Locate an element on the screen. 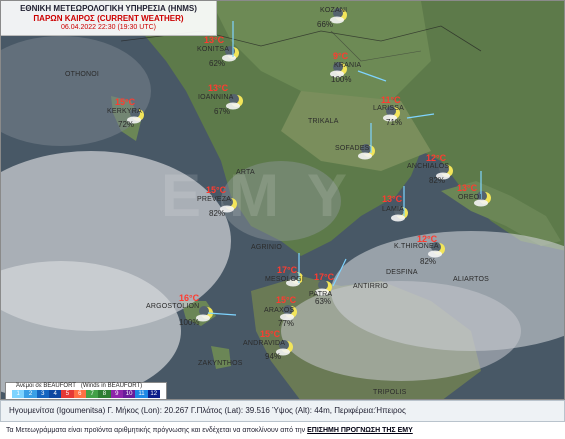 This screenshot has height=439, width=565. station-temp-larissa: 11°C is located at coordinates (391, 100).